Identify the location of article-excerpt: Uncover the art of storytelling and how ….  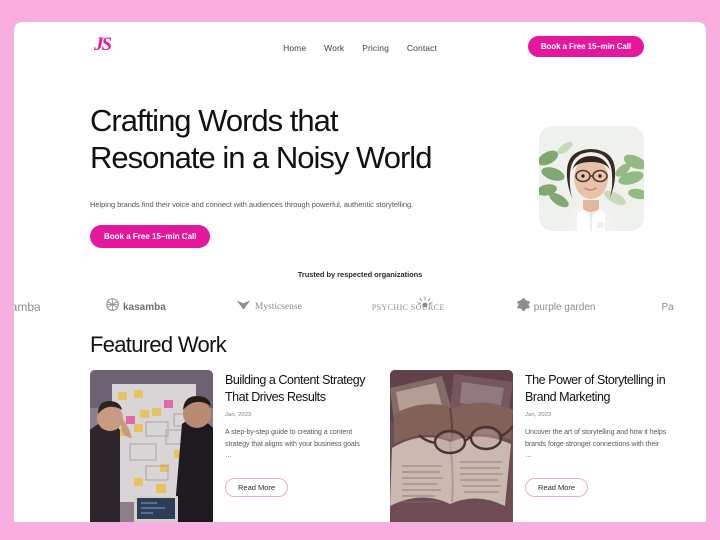
(596, 444).